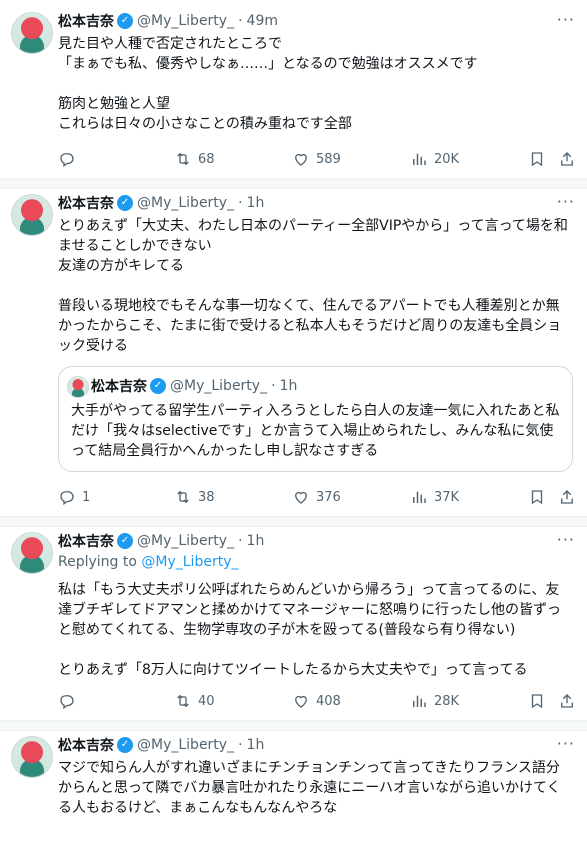 This screenshot has height=852, width=587. What do you see at coordinates (206, 497) in the screenshot?
I see `retweet-count: 38` at bounding box center [206, 497].